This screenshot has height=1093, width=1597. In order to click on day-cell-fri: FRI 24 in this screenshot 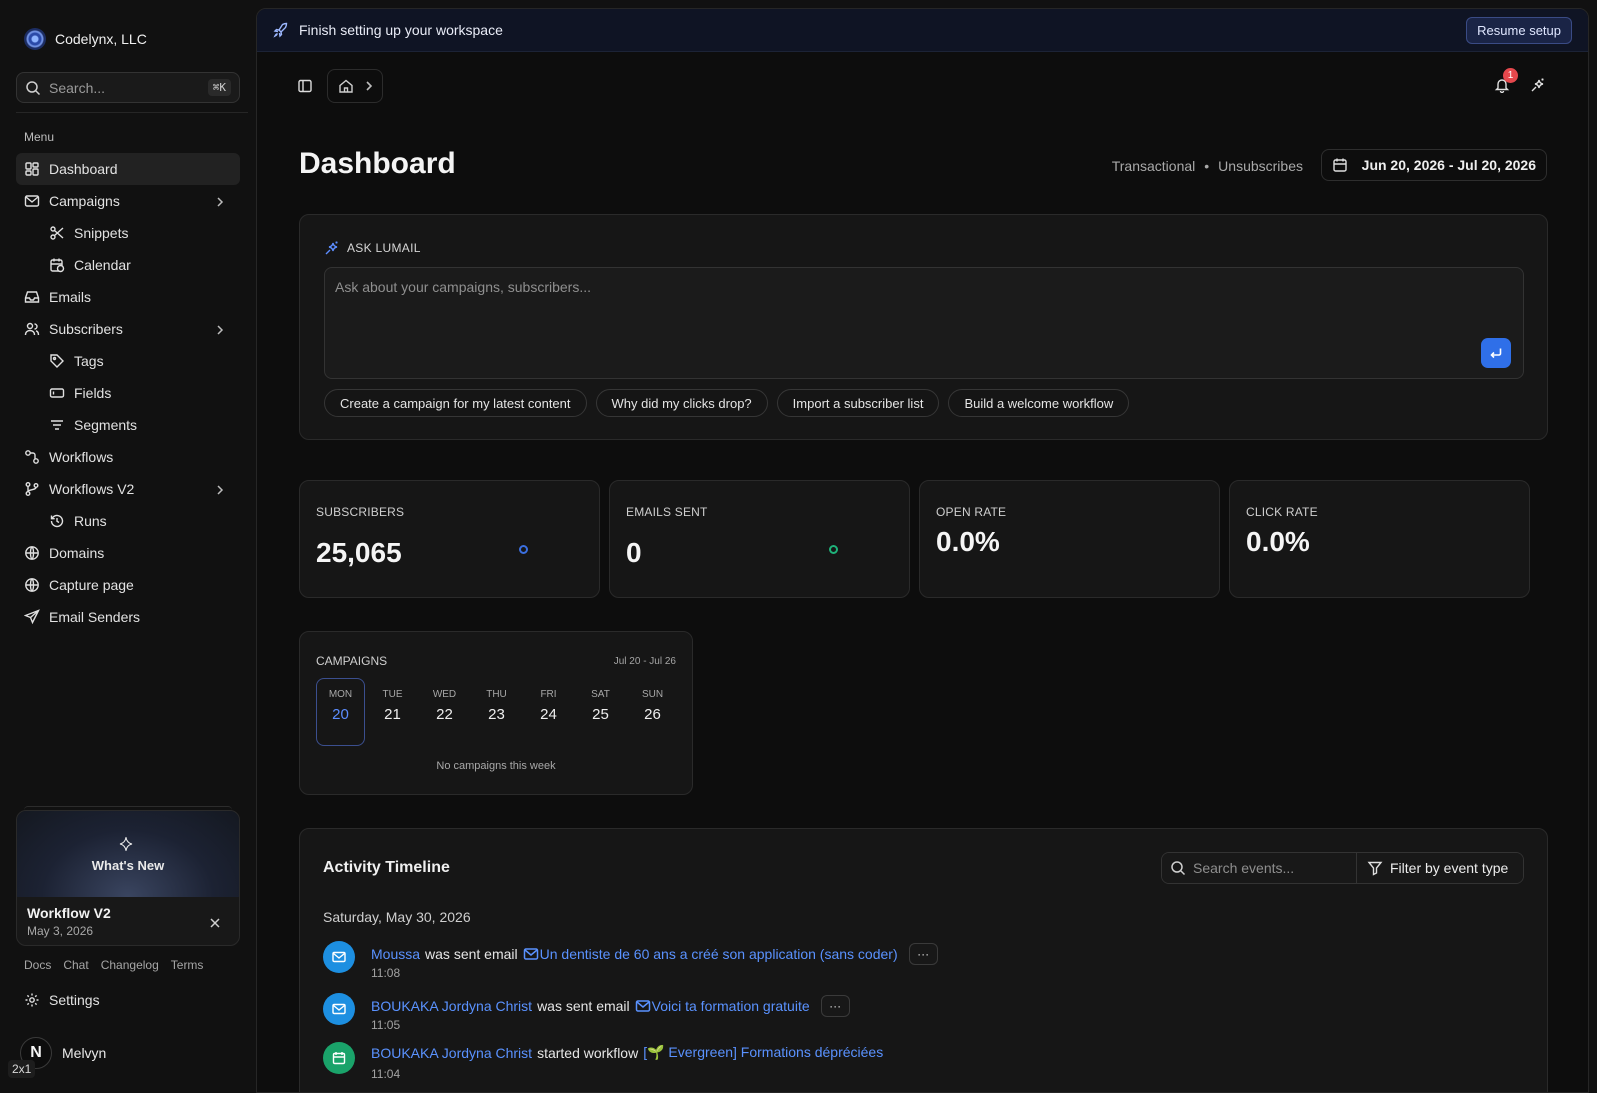, I will do `click(548, 712)`.